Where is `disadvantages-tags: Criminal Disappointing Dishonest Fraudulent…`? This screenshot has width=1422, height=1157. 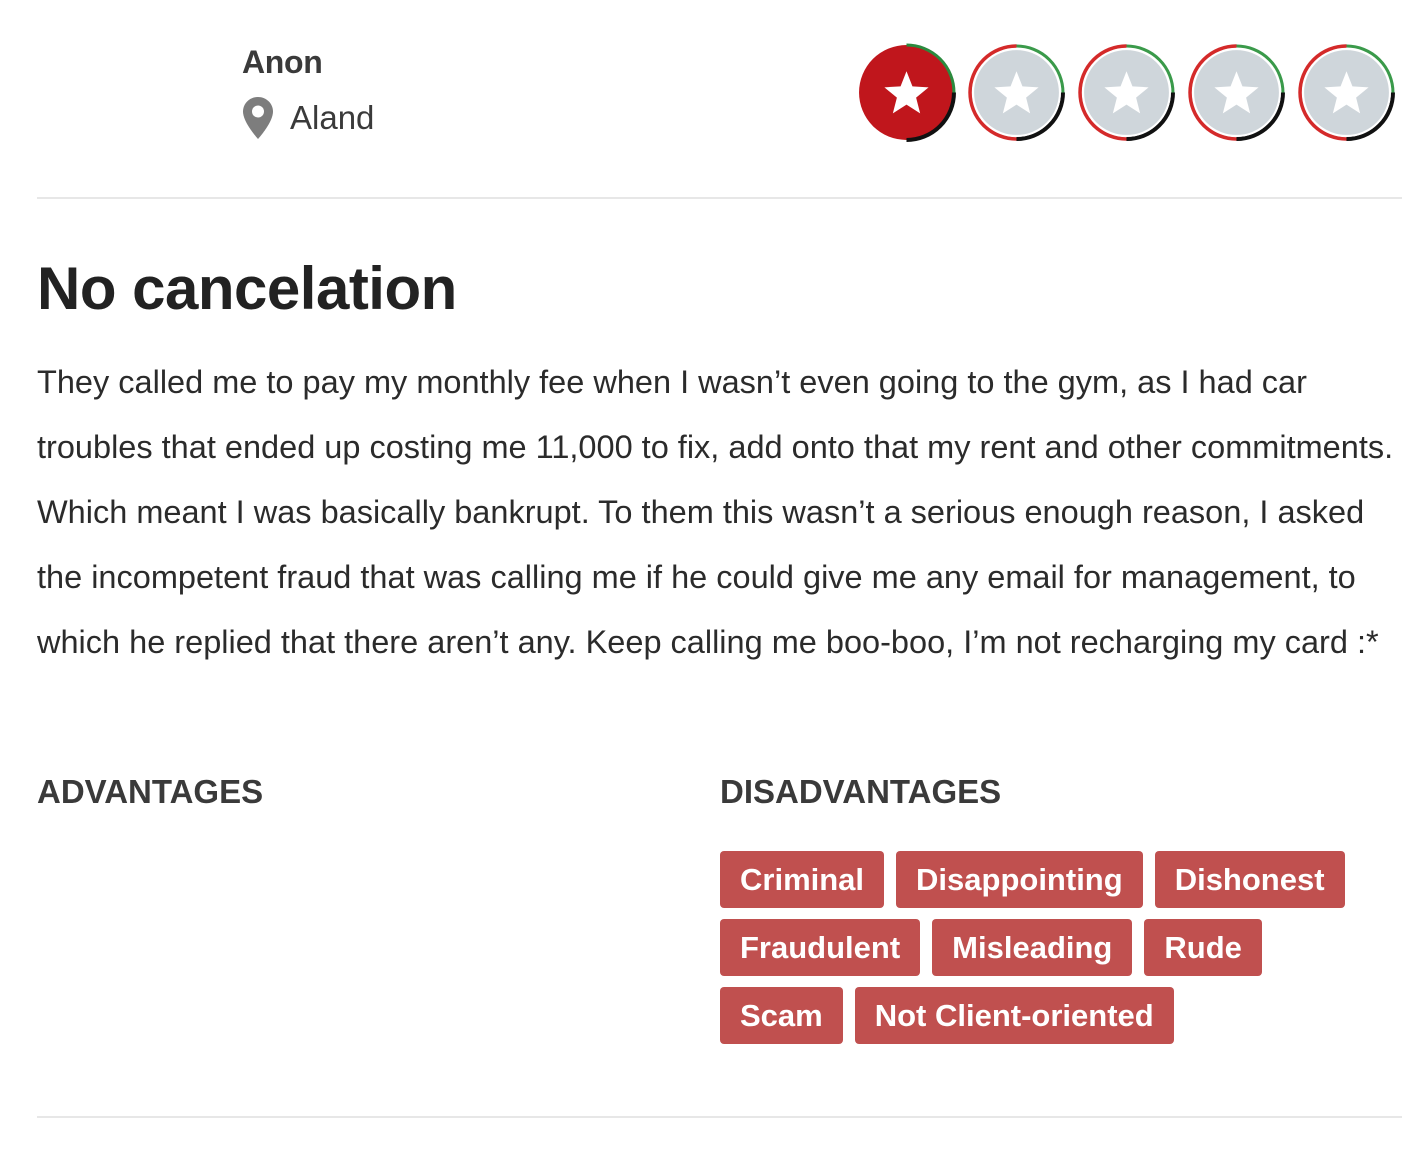
disadvantages-tags: Criminal Disappointing Dishonest Fraudulent… is located at coordinates (1055, 947).